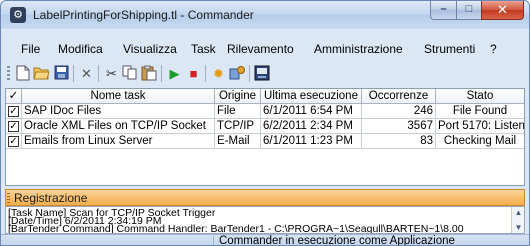  I want to click on task-origin: E-Mail, so click(238, 141).